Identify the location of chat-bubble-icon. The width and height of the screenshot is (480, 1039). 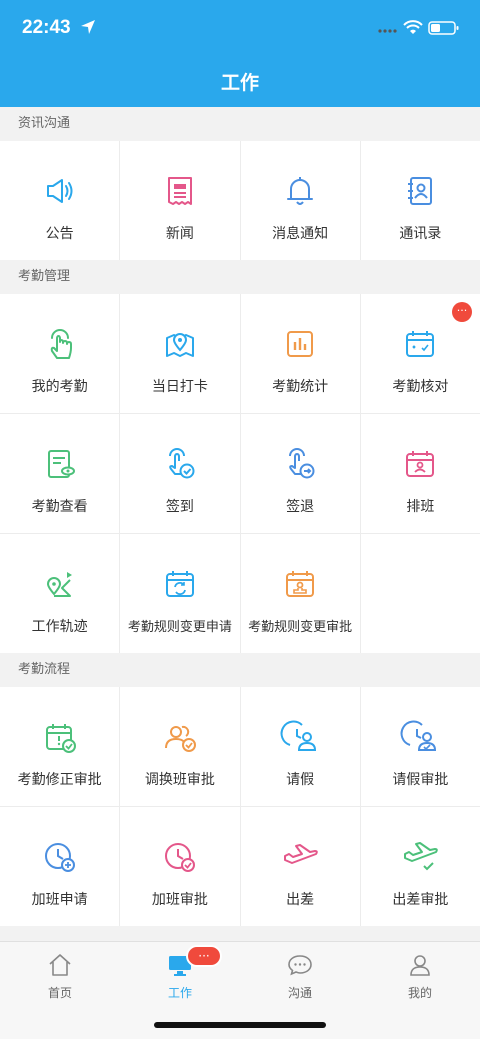
(300, 965).